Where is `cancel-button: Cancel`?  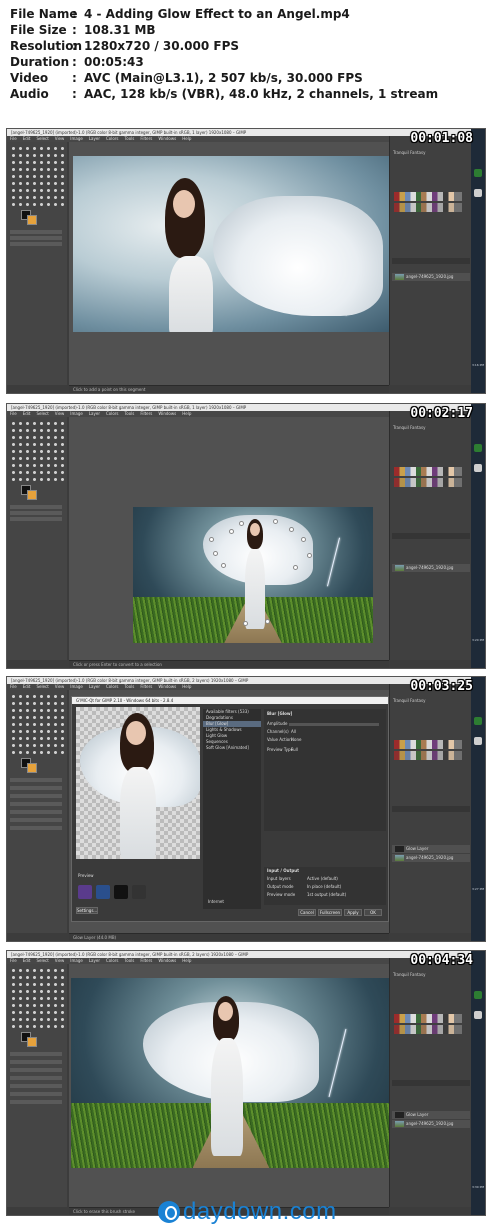
cancel-button: Cancel is located at coordinates (307, 912).